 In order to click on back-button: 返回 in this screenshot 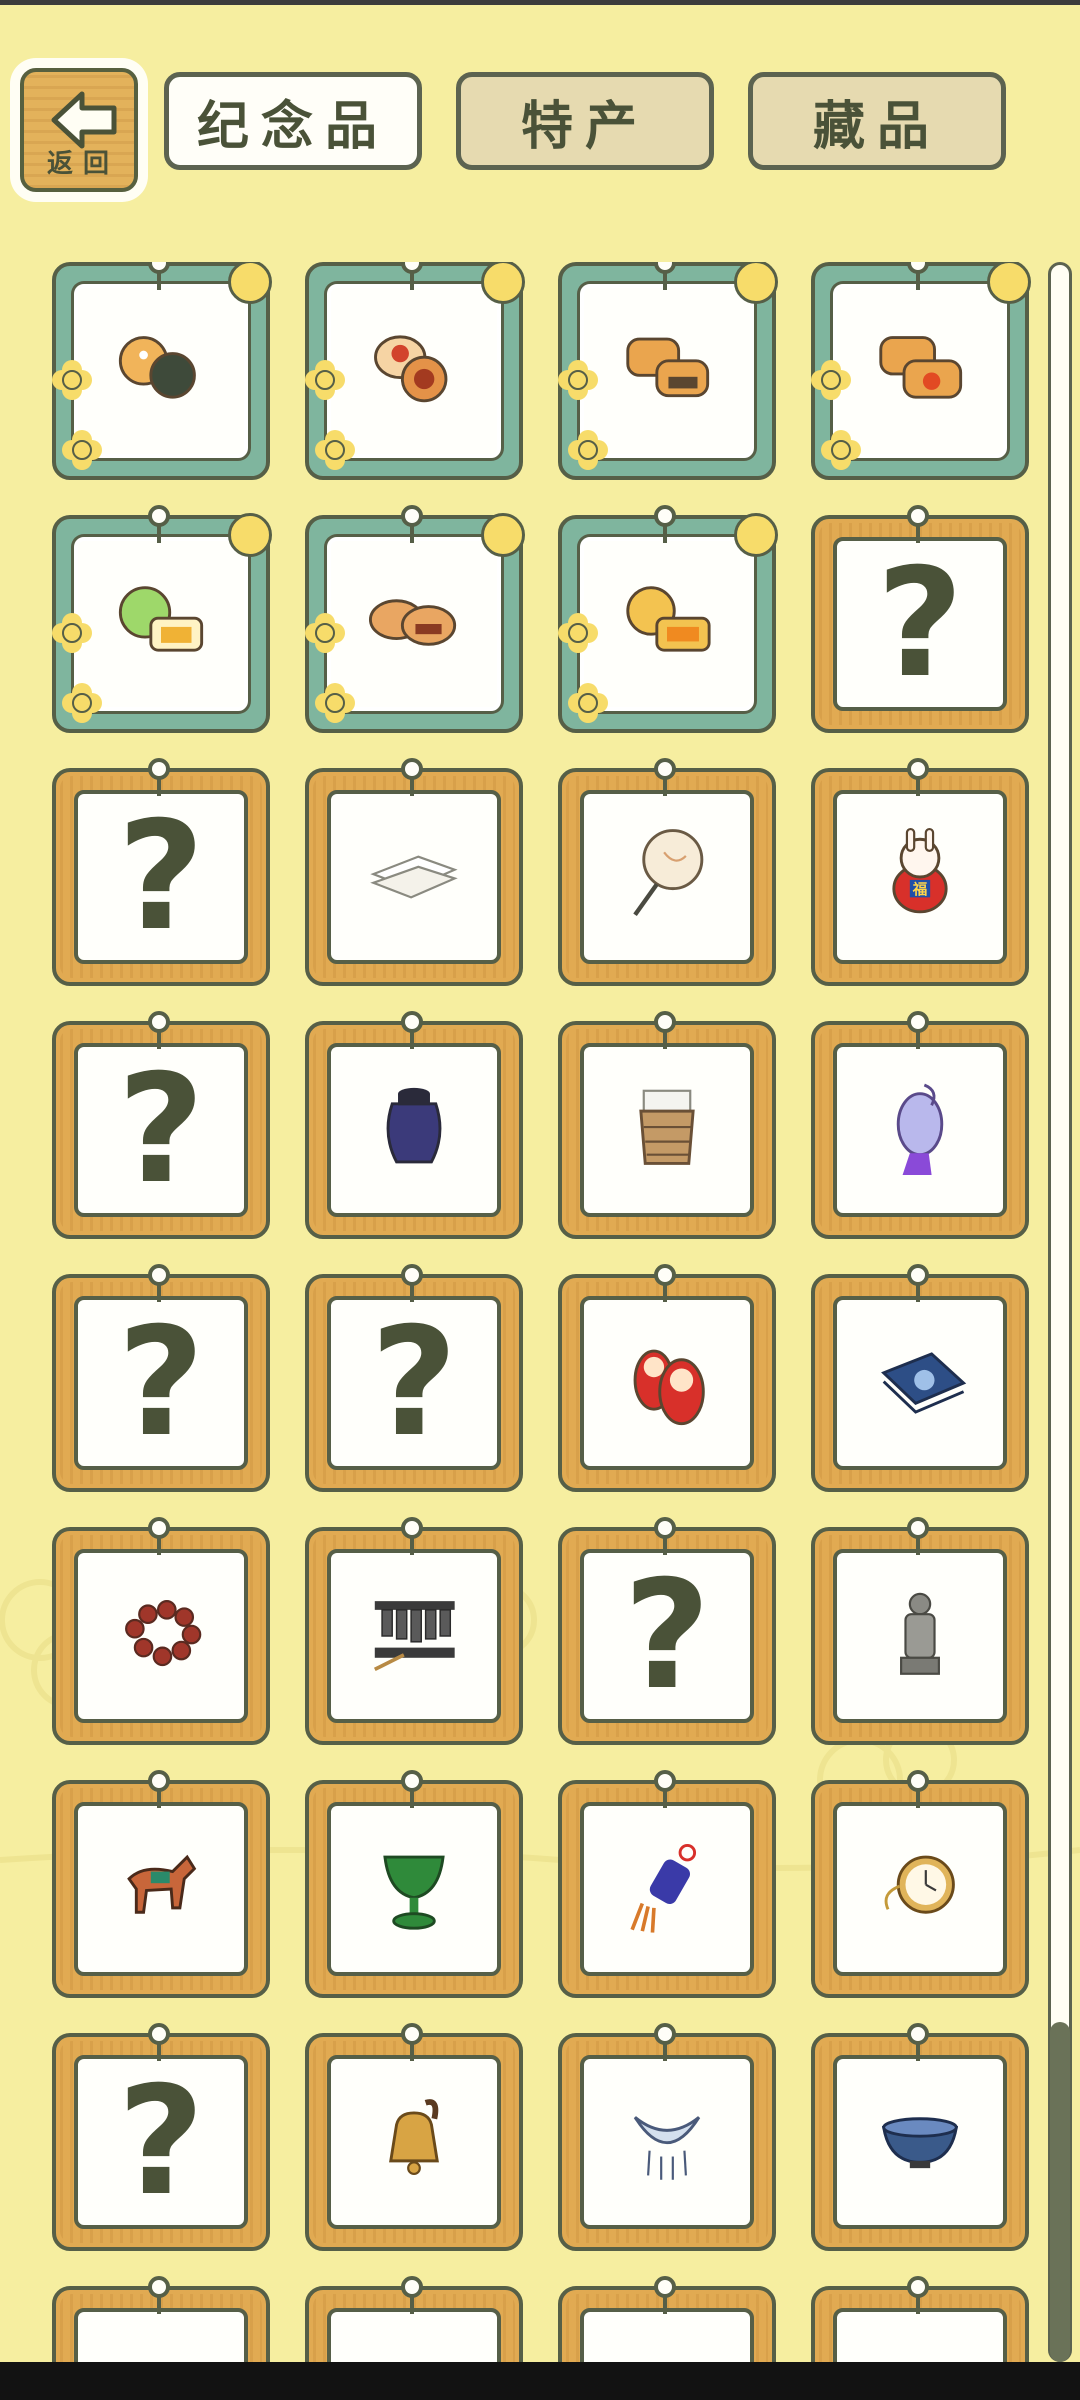, I will do `click(79, 130)`.